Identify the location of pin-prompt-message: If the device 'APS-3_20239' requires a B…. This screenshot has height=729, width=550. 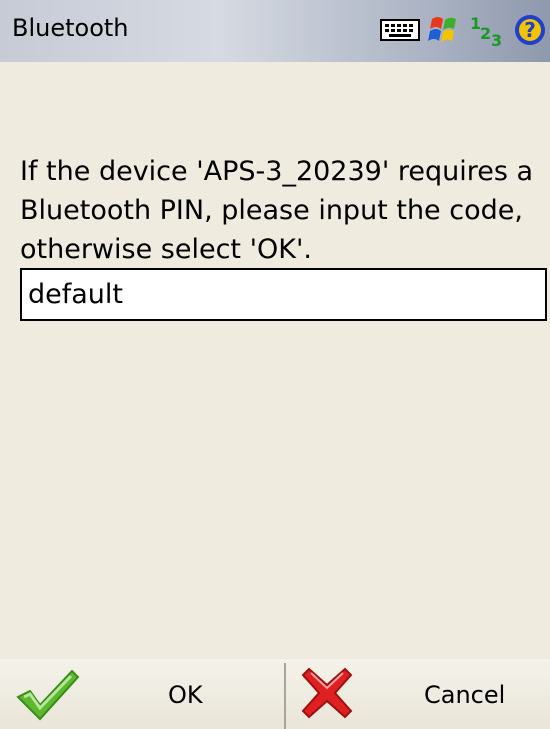
(277, 210).